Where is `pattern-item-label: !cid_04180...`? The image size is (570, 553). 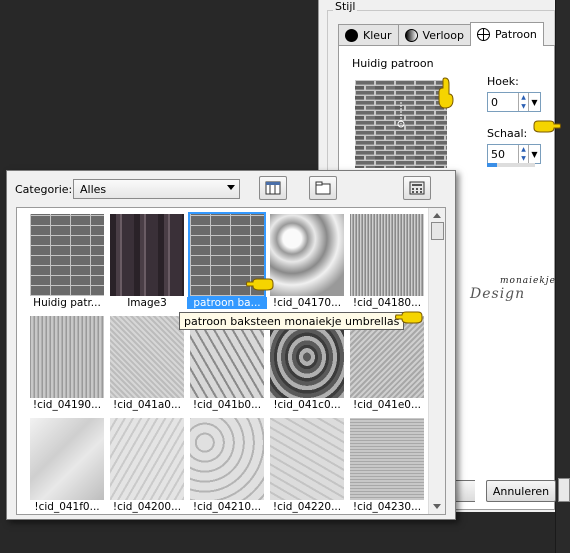 pattern-item-label: !cid_04180... is located at coordinates (387, 303).